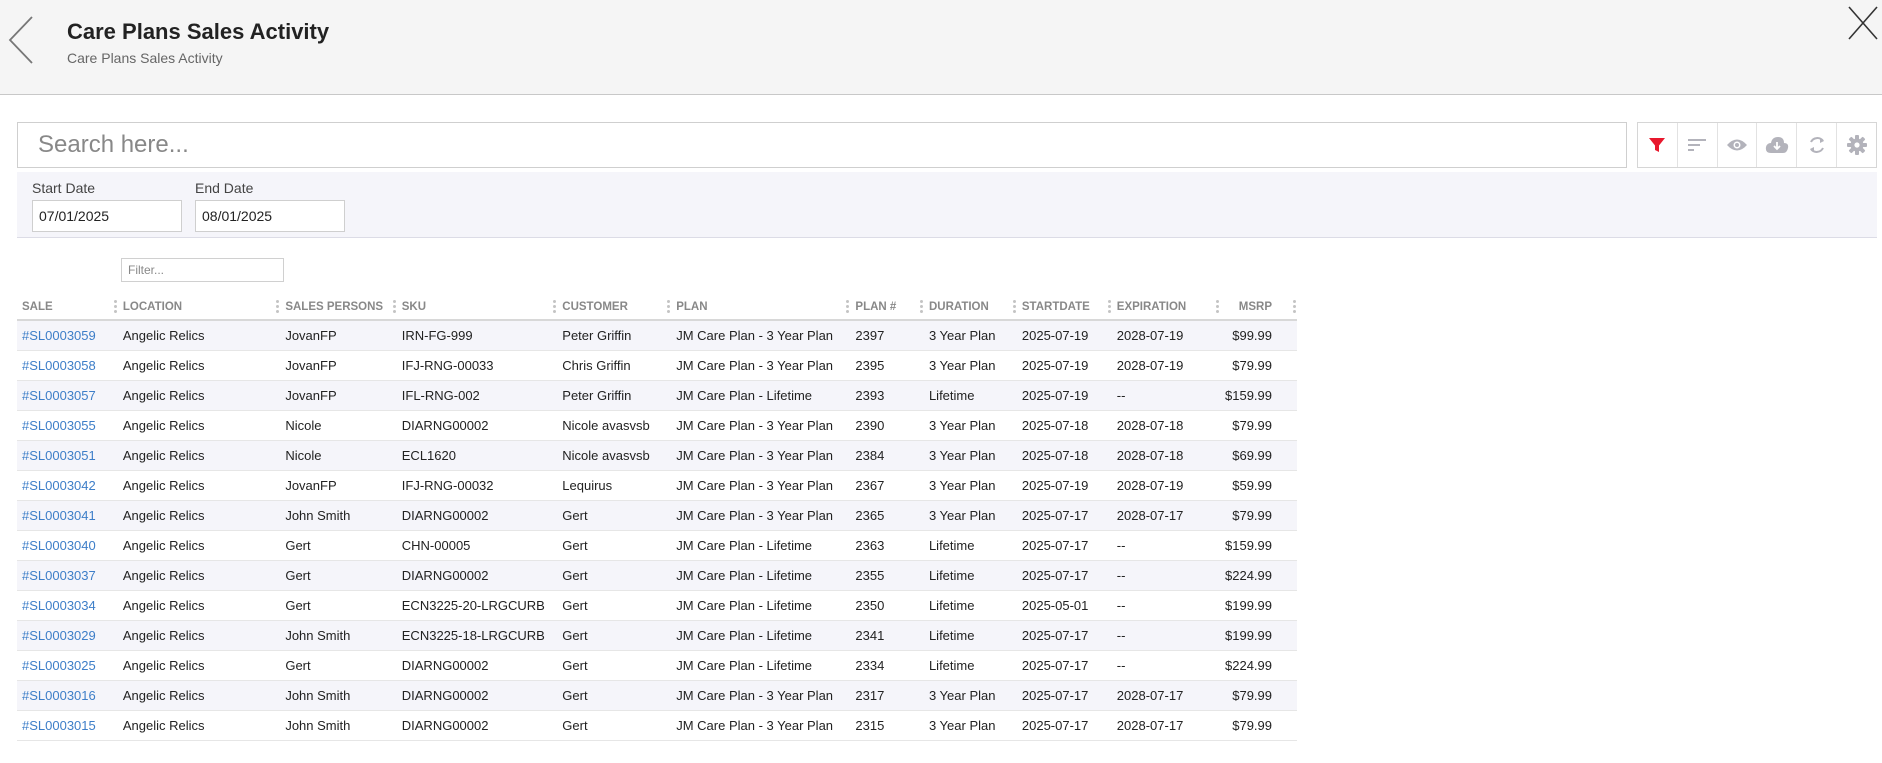 The image size is (1882, 763). Describe the element at coordinates (1698, 145) in the screenshot. I see `sort-button` at that location.